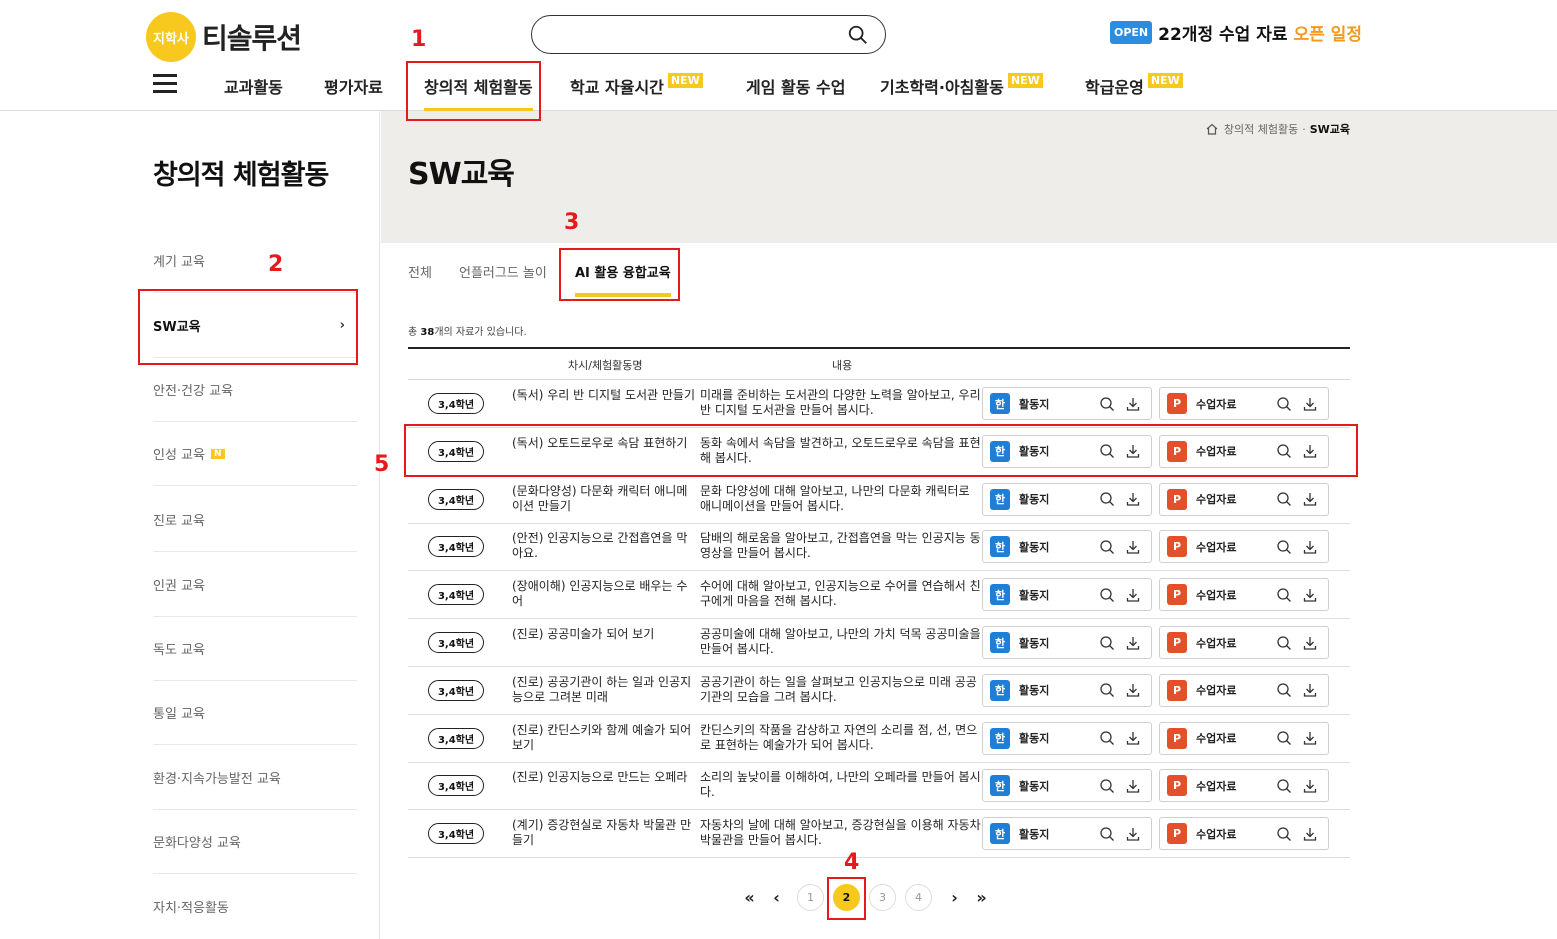  What do you see at coordinates (1261, 129) in the screenshot?
I see `breadcrumb-parent: 창의적 체험활동` at bounding box center [1261, 129].